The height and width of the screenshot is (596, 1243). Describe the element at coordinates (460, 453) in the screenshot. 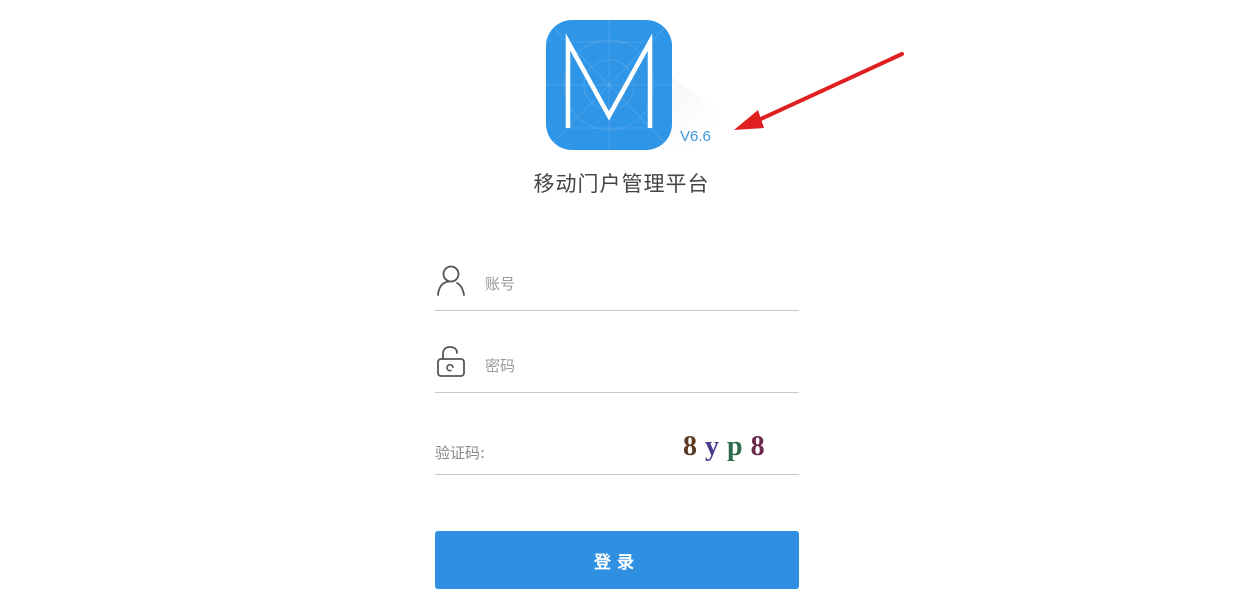

I see `captcha-label: 验证码:` at that location.